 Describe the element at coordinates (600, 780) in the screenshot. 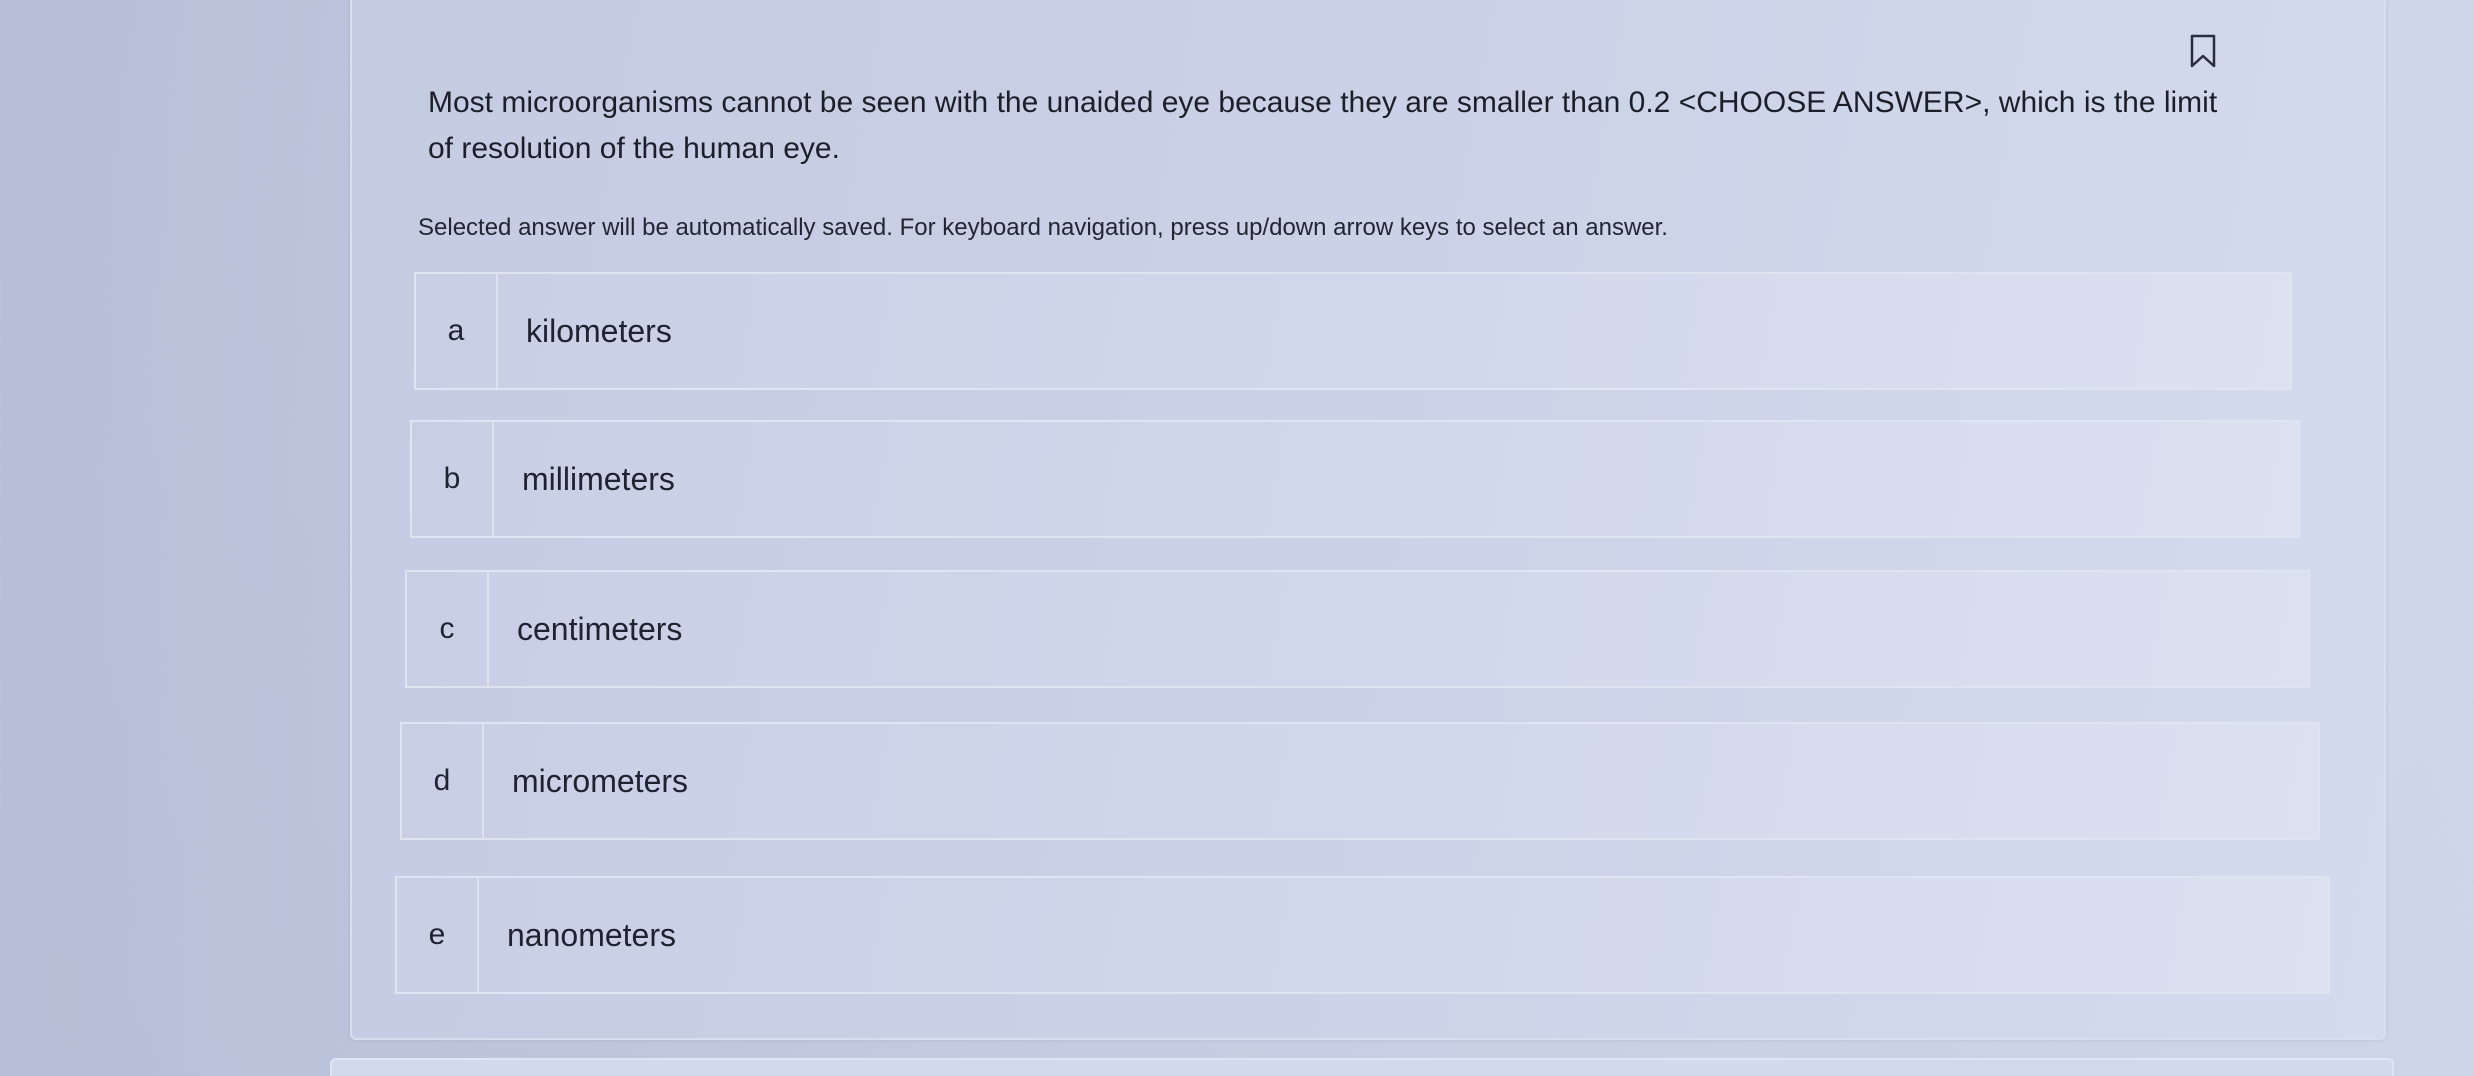

I see `option-label: micrometers` at that location.